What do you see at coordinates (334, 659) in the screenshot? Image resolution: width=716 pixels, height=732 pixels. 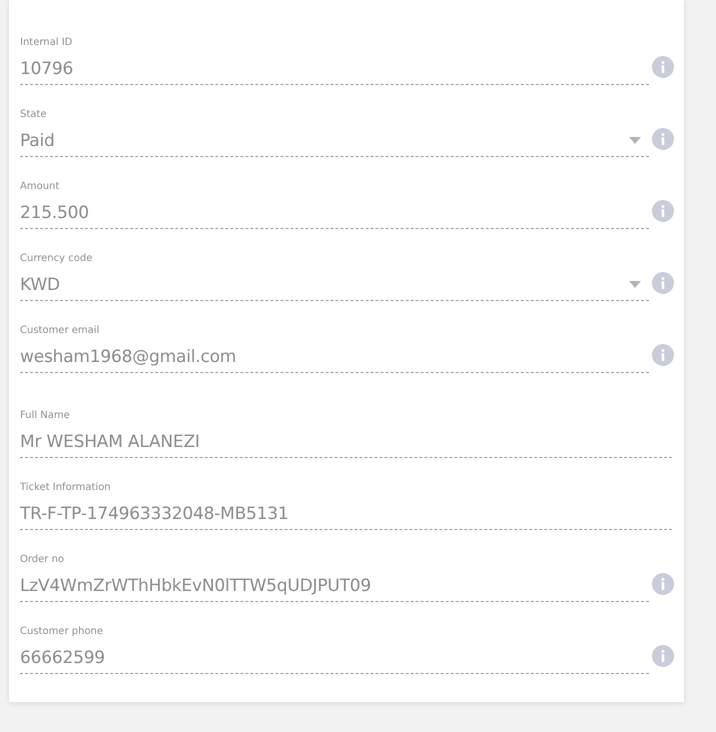 I see `text-field: 66662599` at bounding box center [334, 659].